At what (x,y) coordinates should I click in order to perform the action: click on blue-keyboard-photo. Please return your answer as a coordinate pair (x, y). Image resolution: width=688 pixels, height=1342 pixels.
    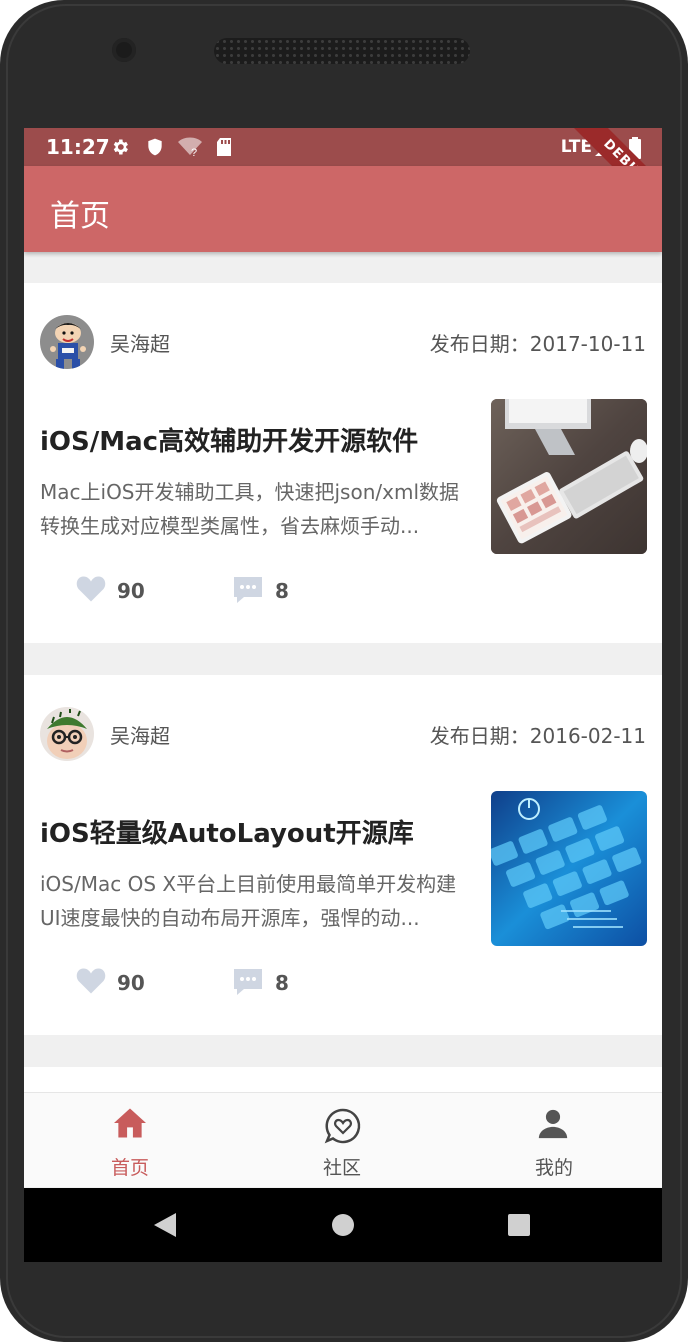
    Looking at the image, I should click on (569, 868).